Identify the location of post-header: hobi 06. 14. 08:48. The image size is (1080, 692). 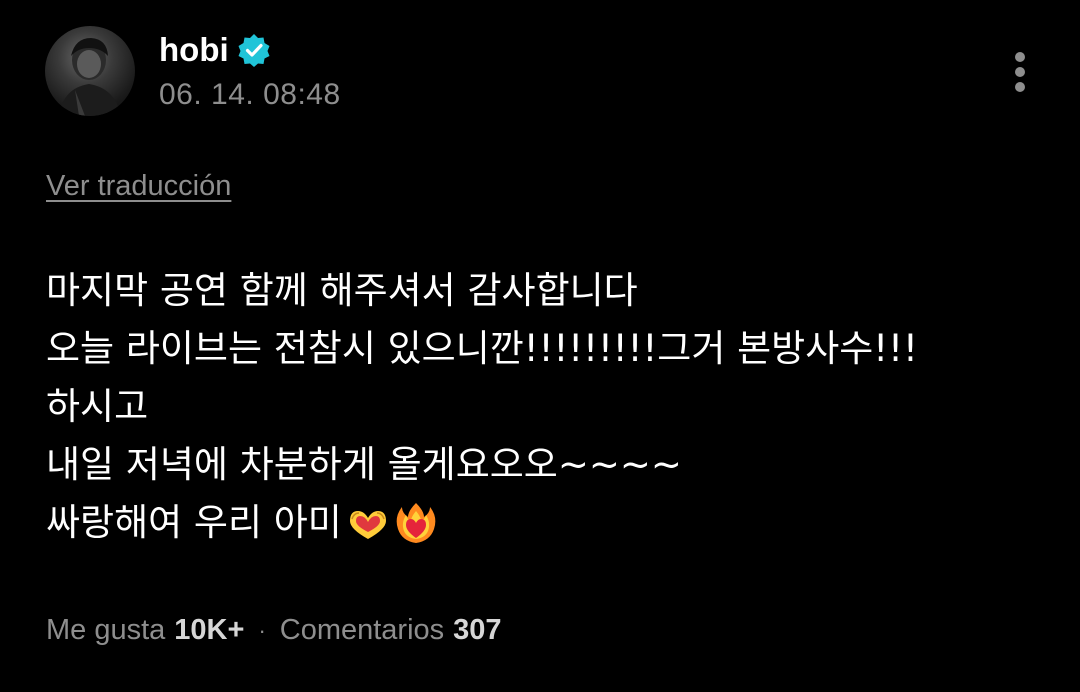
(540, 71).